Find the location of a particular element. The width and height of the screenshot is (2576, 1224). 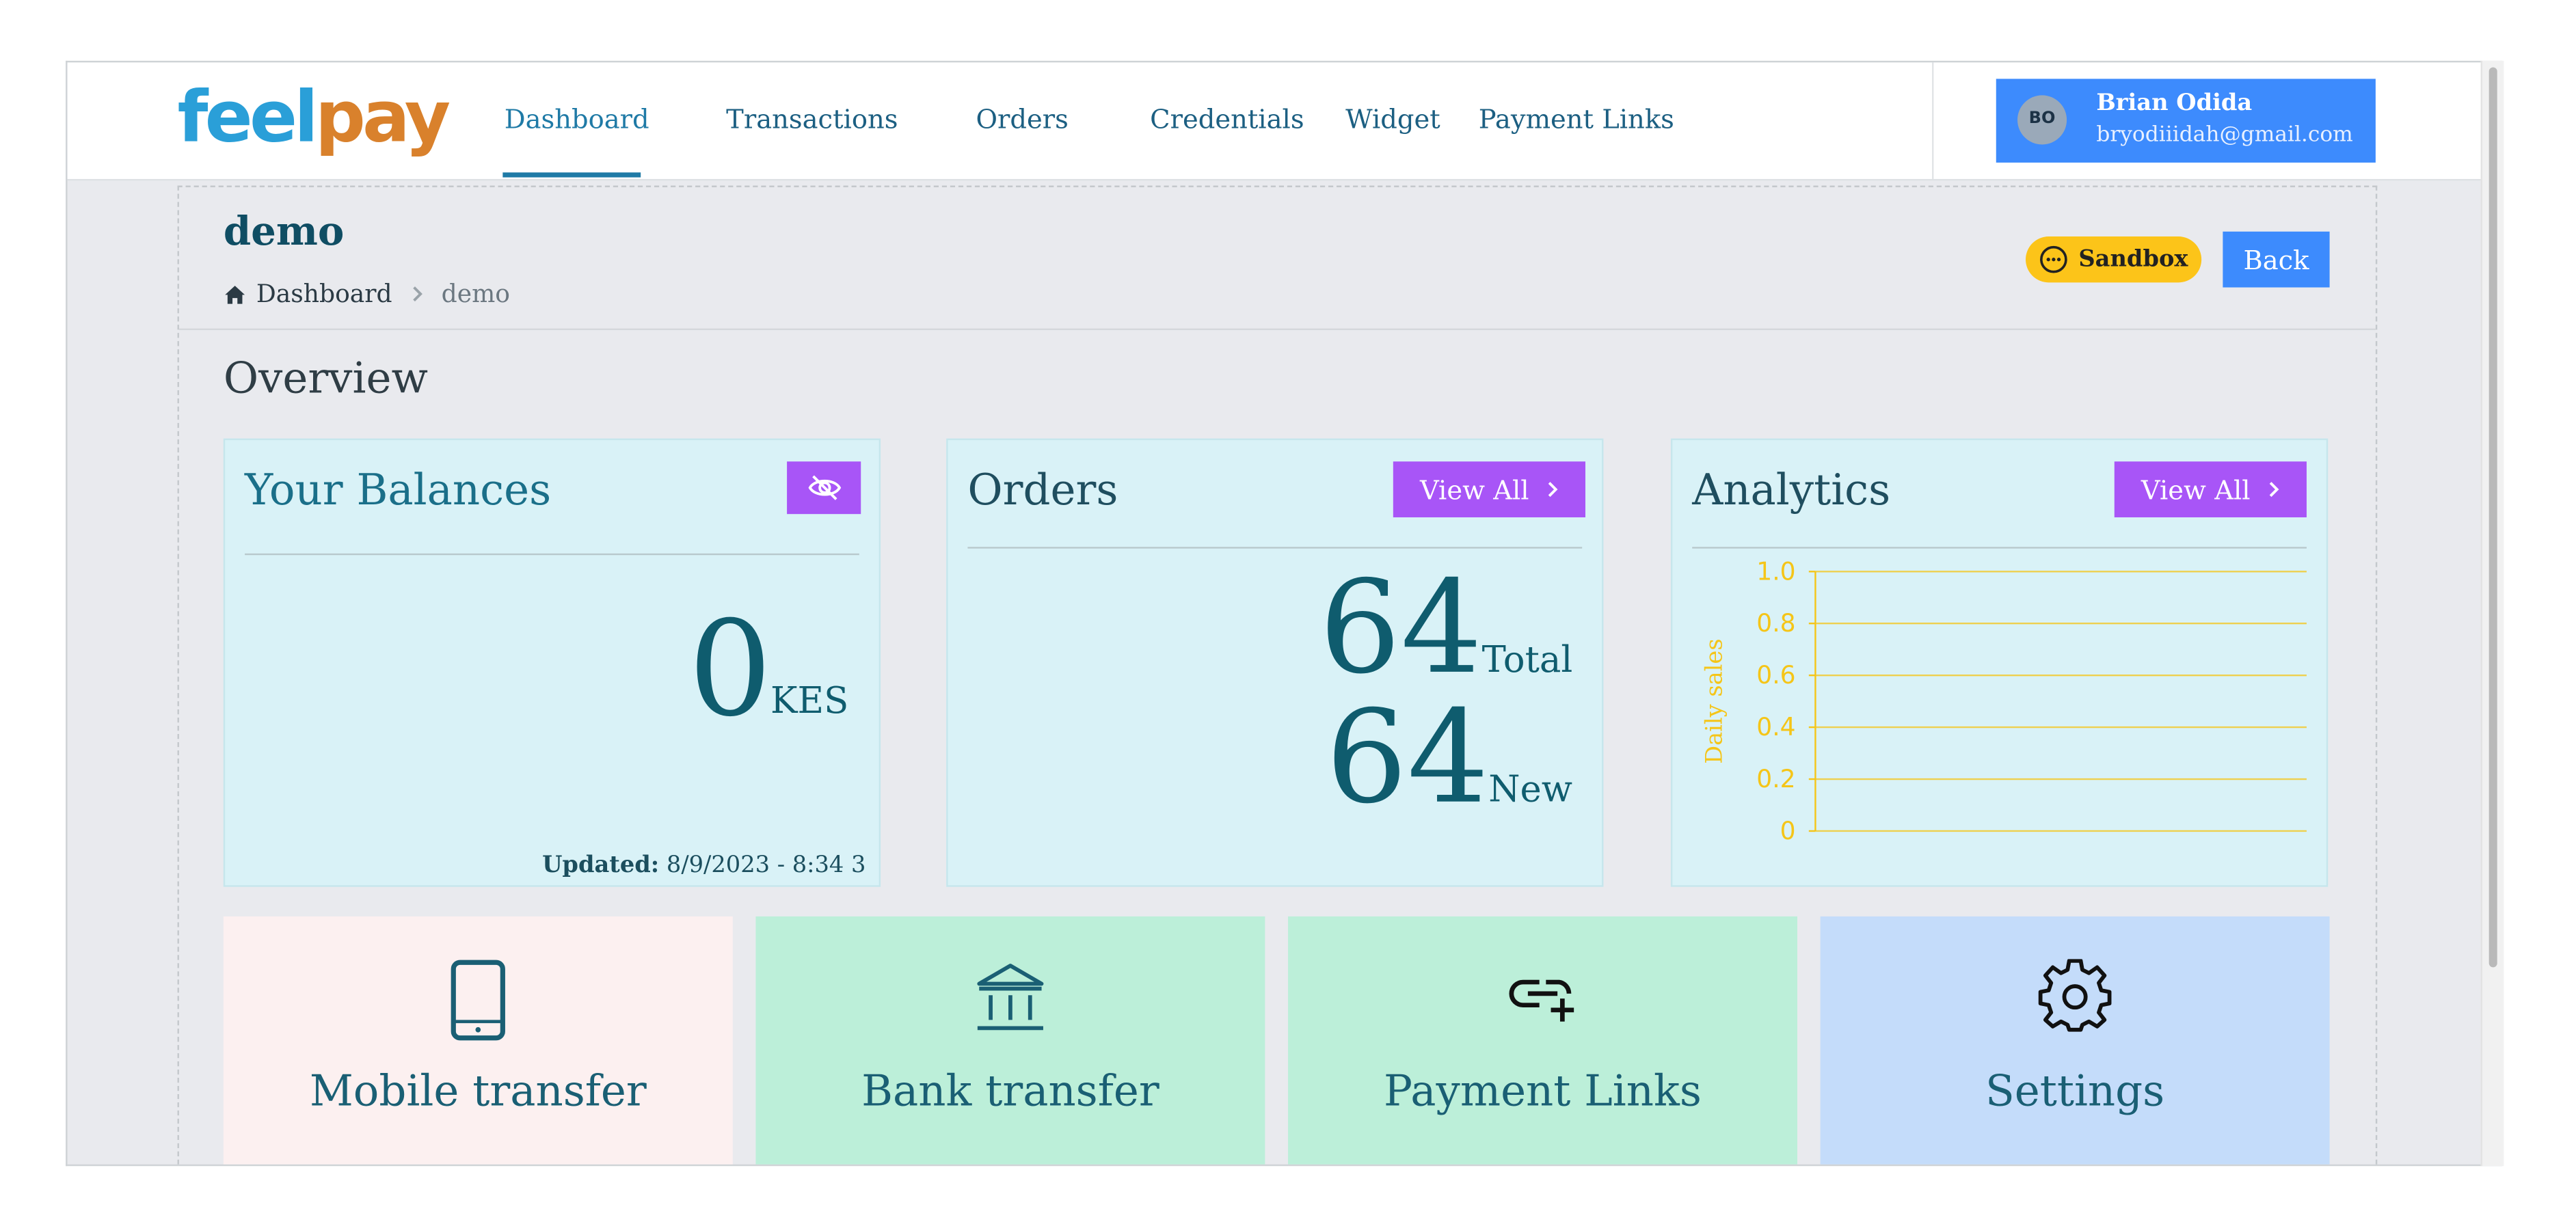

gear-icon is located at coordinates (2075, 995).